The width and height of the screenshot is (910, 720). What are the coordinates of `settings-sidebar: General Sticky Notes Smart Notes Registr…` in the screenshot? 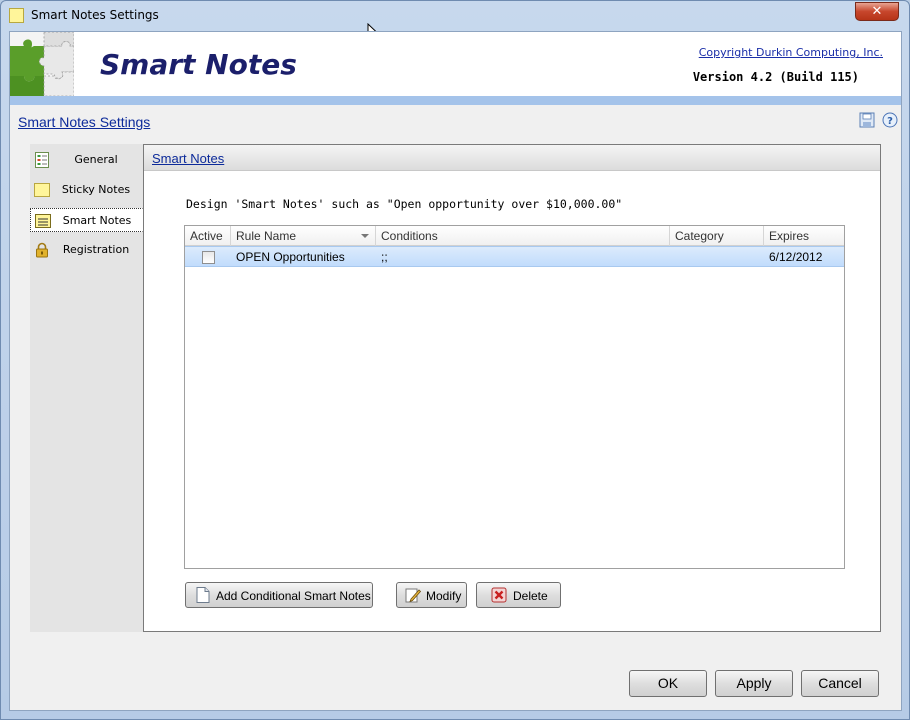 It's located at (86, 388).